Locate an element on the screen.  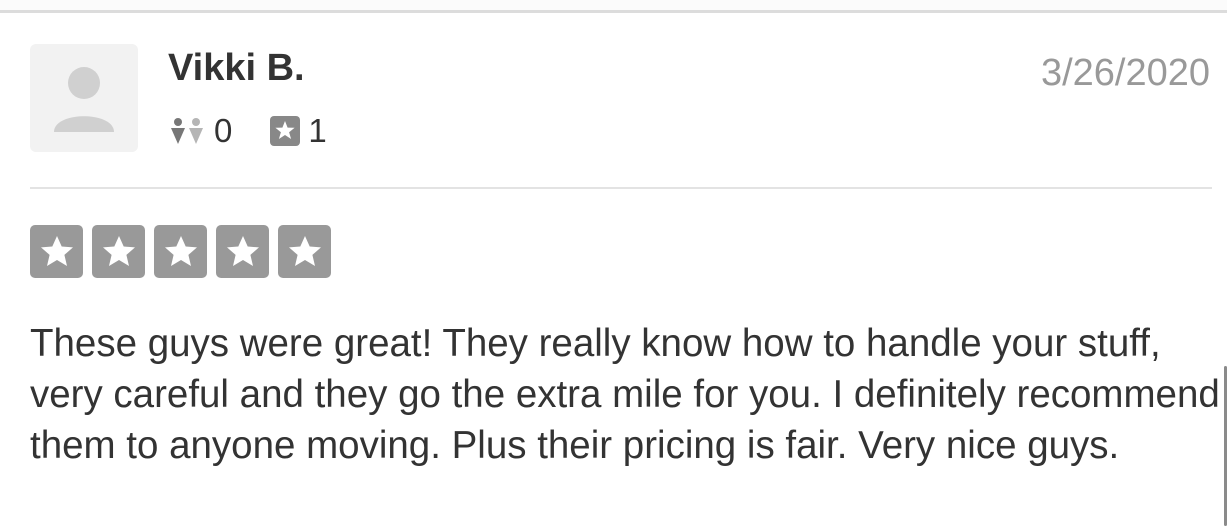
reviews-count: 1 is located at coordinates (317, 130).